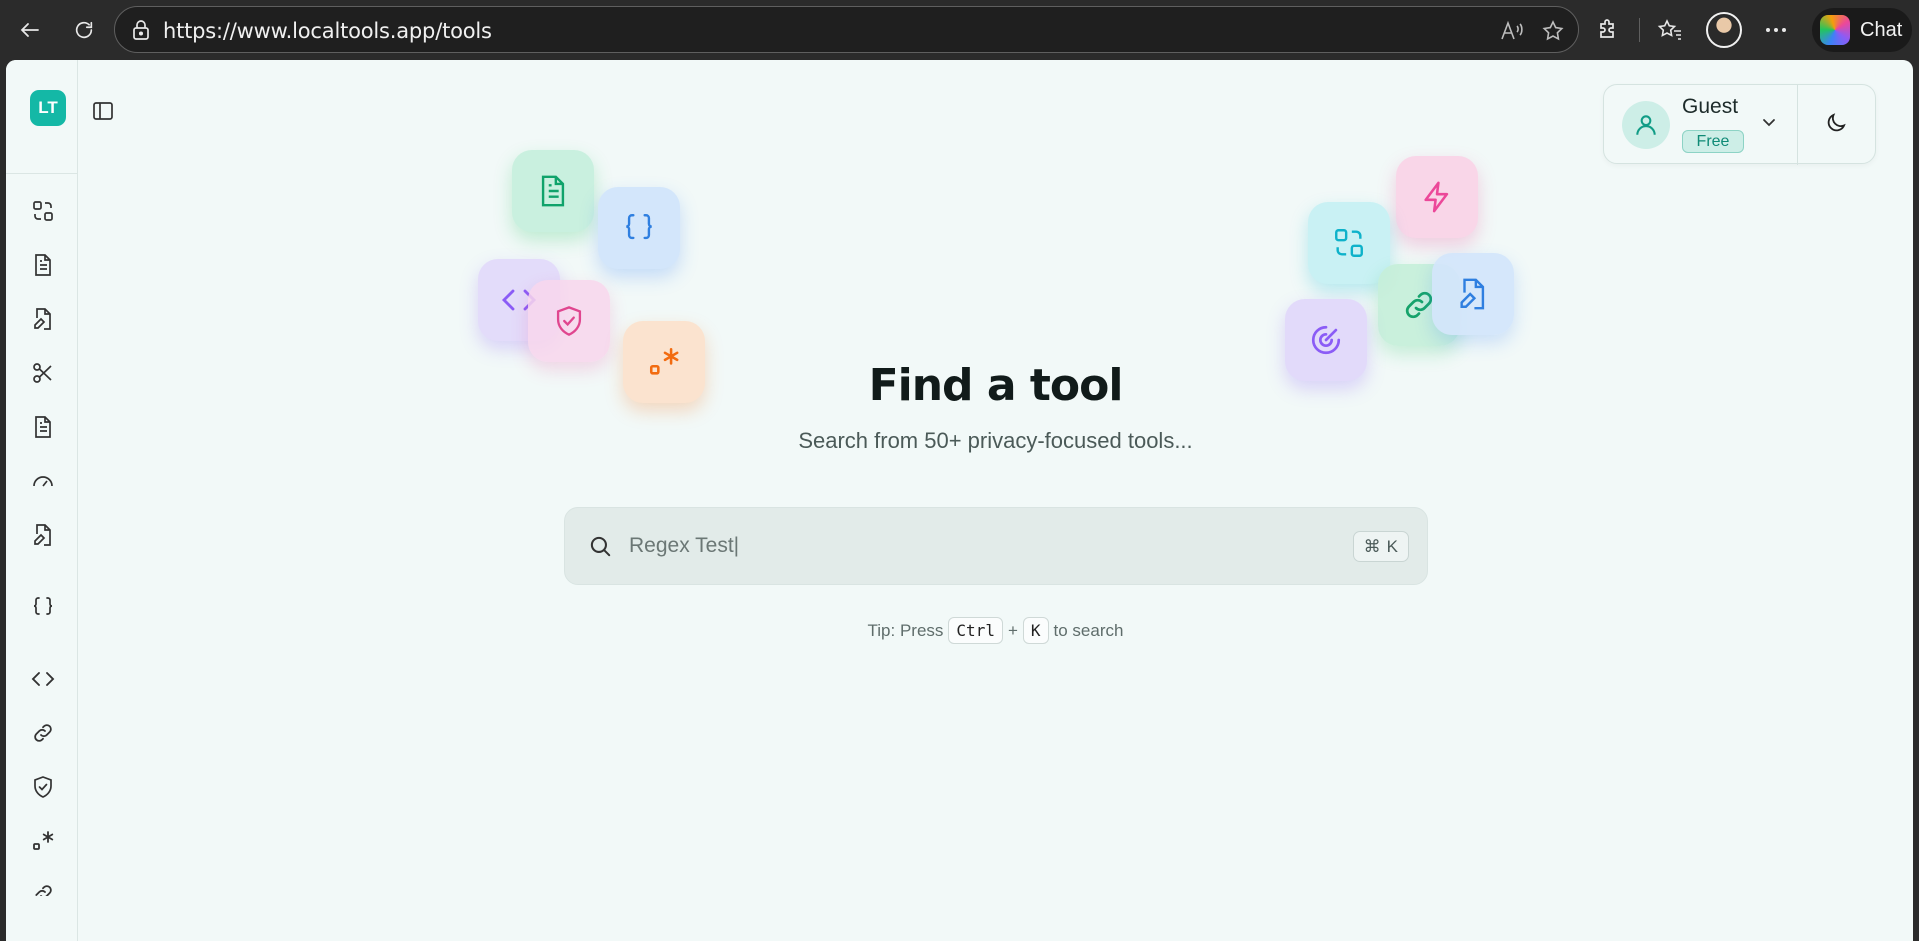  I want to click on refresh-icon, so click(84, 30).